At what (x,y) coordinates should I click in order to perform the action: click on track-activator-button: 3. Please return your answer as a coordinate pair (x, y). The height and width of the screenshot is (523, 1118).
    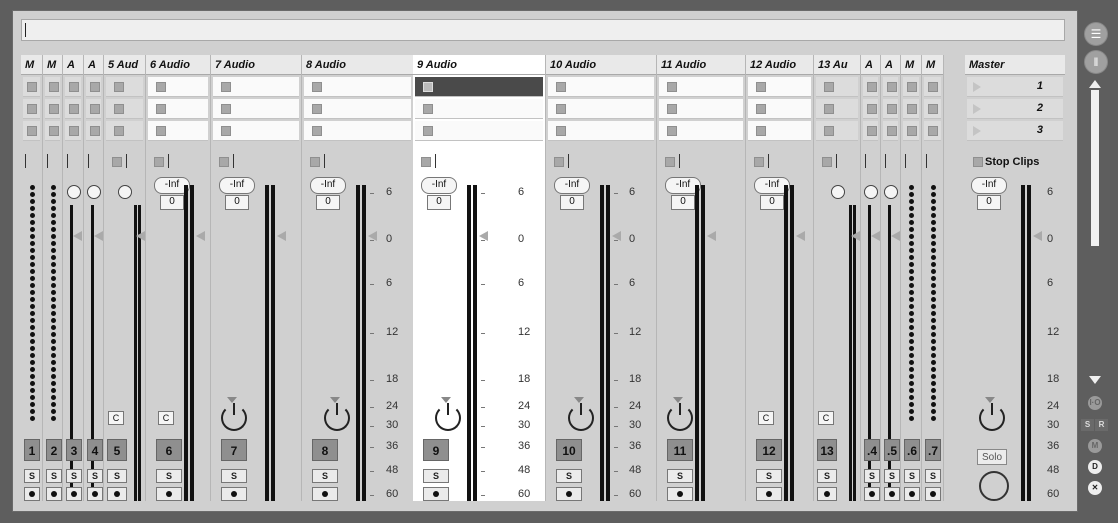
    Looking at the image, I should click on (74, 450).